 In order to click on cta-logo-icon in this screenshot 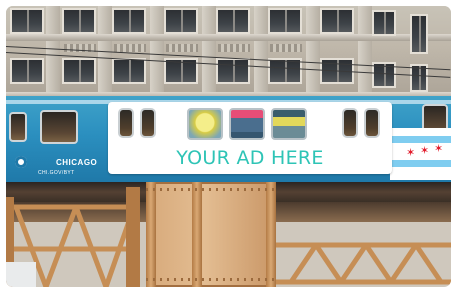, I will do `click(21, 162)`.